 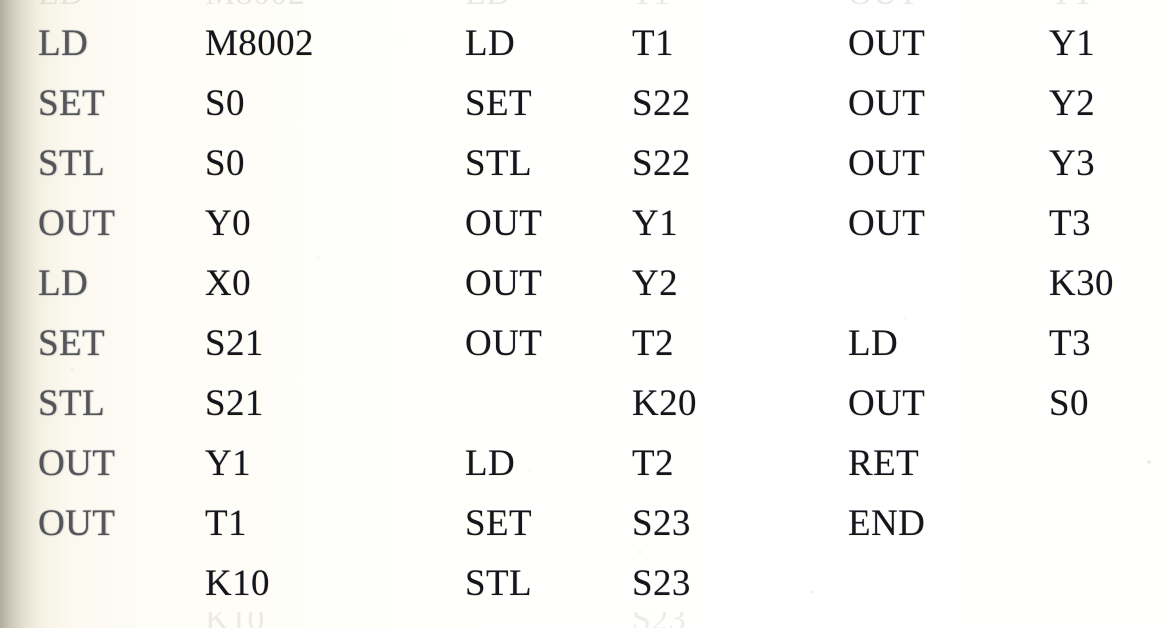 What do you see at coordinates (71, 103) in the screenshot?
I see `column-1-row-2-instruction: SET` at bounding box center [71, 103].